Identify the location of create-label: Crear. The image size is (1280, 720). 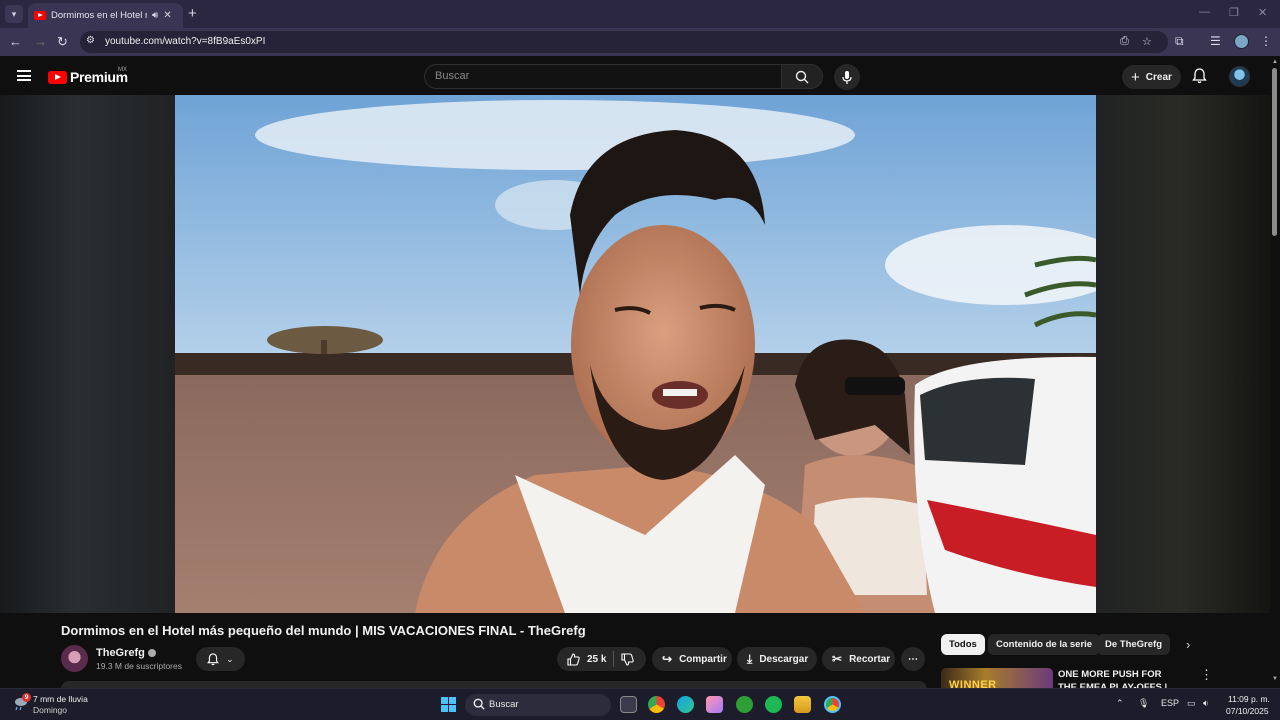
(1158, 77).